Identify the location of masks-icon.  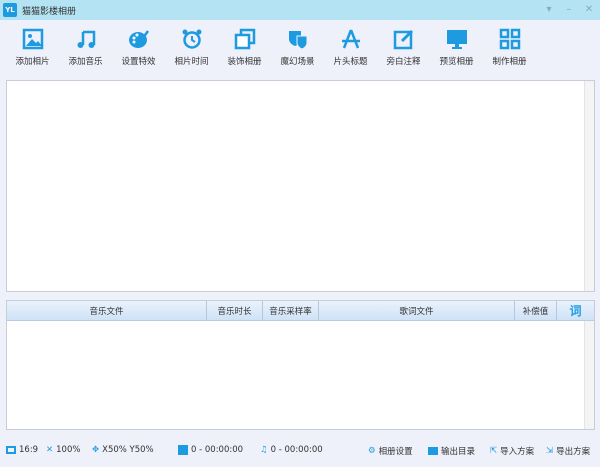
(297, 40).